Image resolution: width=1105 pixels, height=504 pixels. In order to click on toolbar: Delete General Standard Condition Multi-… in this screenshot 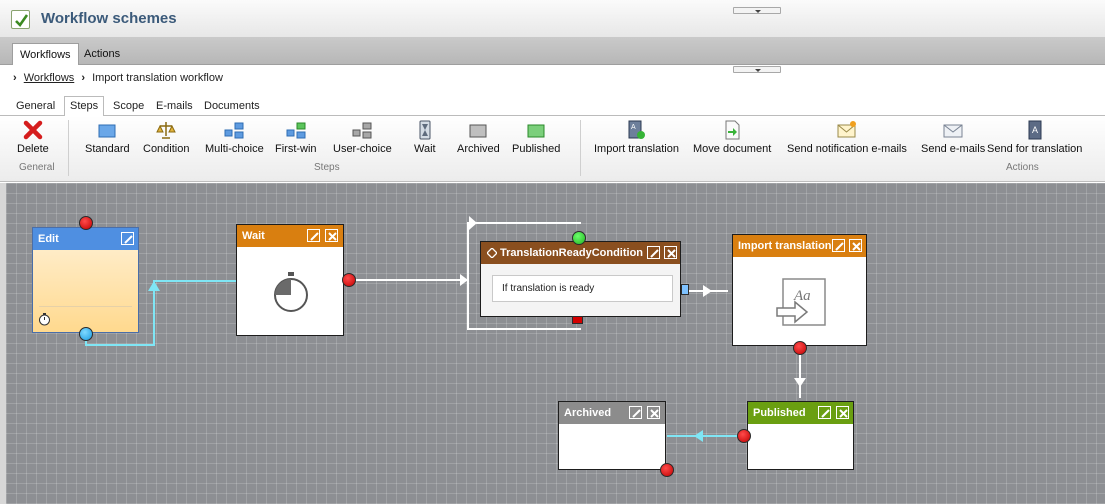, I will do `click(552, 149)`.